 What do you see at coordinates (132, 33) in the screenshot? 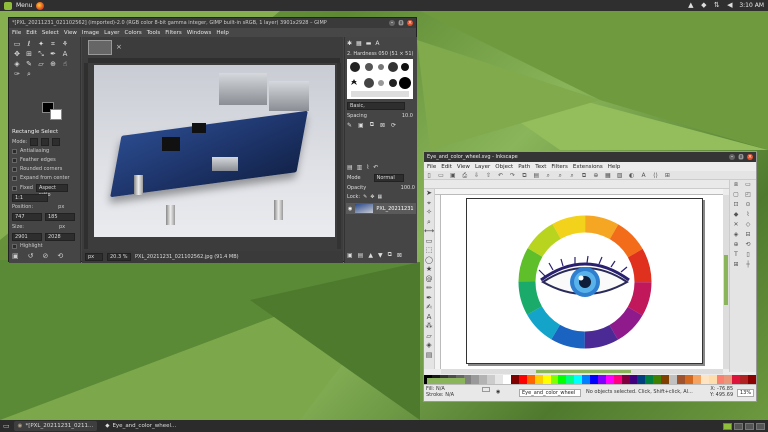
I see `menu-colors: Colors` at bounding box center [132, 33].